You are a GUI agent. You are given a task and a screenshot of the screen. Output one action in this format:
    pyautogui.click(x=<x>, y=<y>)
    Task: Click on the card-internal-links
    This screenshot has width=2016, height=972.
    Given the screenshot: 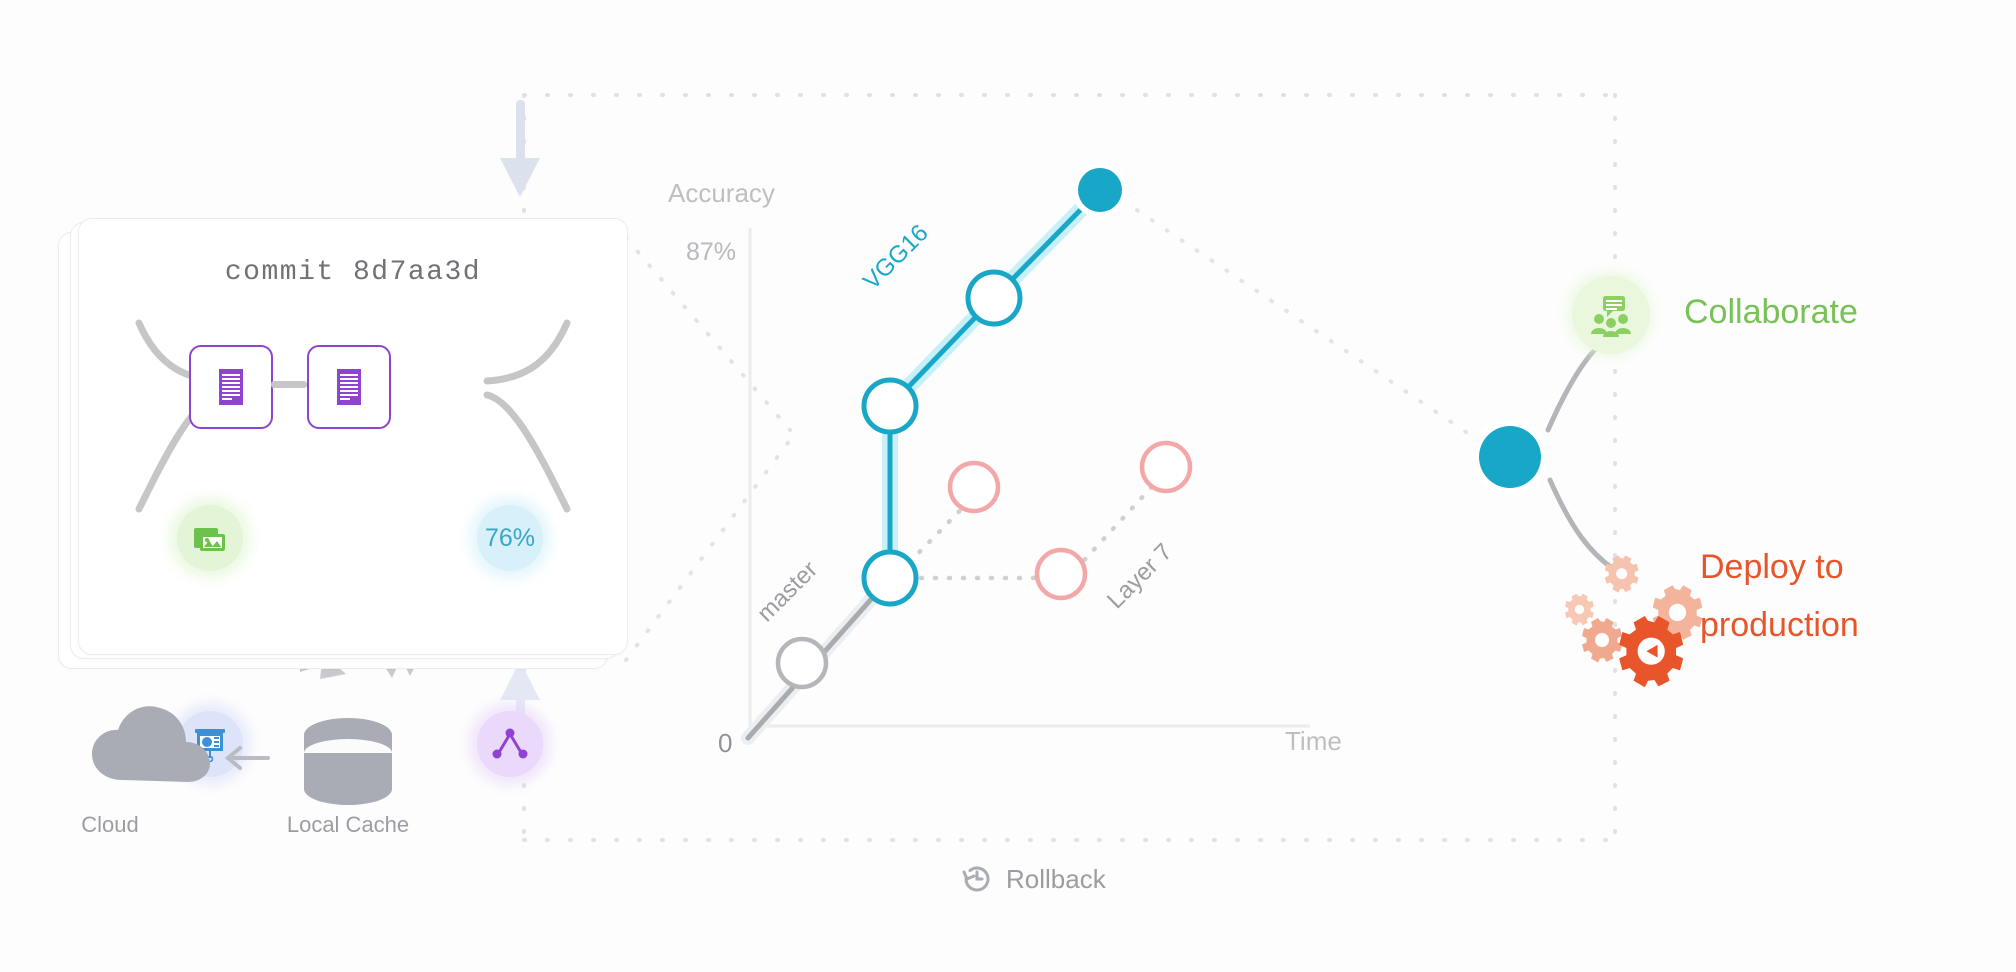 What is the action you would take?
    pyautogui.click(x=353, y=416)
    